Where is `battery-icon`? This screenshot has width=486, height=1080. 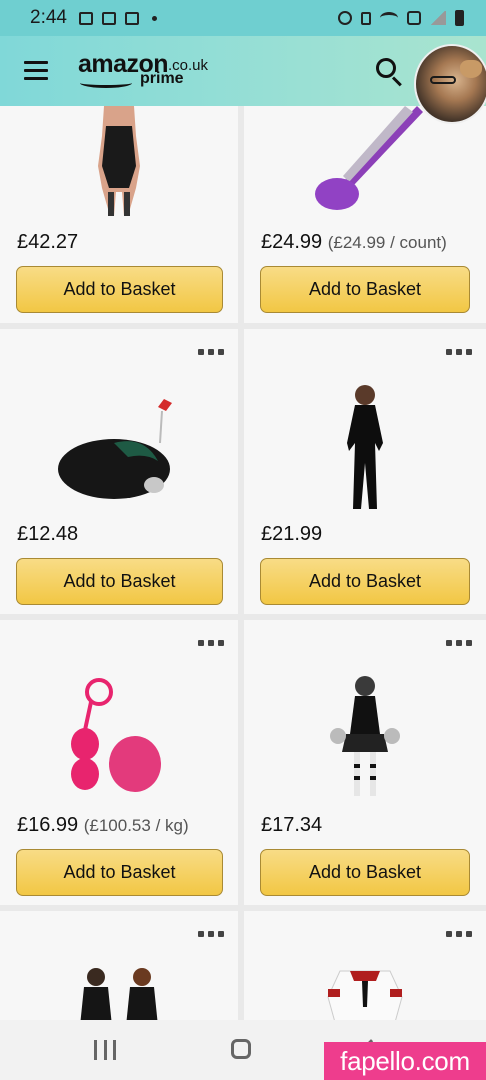
battery-icon is located at coordinates (459, 18).